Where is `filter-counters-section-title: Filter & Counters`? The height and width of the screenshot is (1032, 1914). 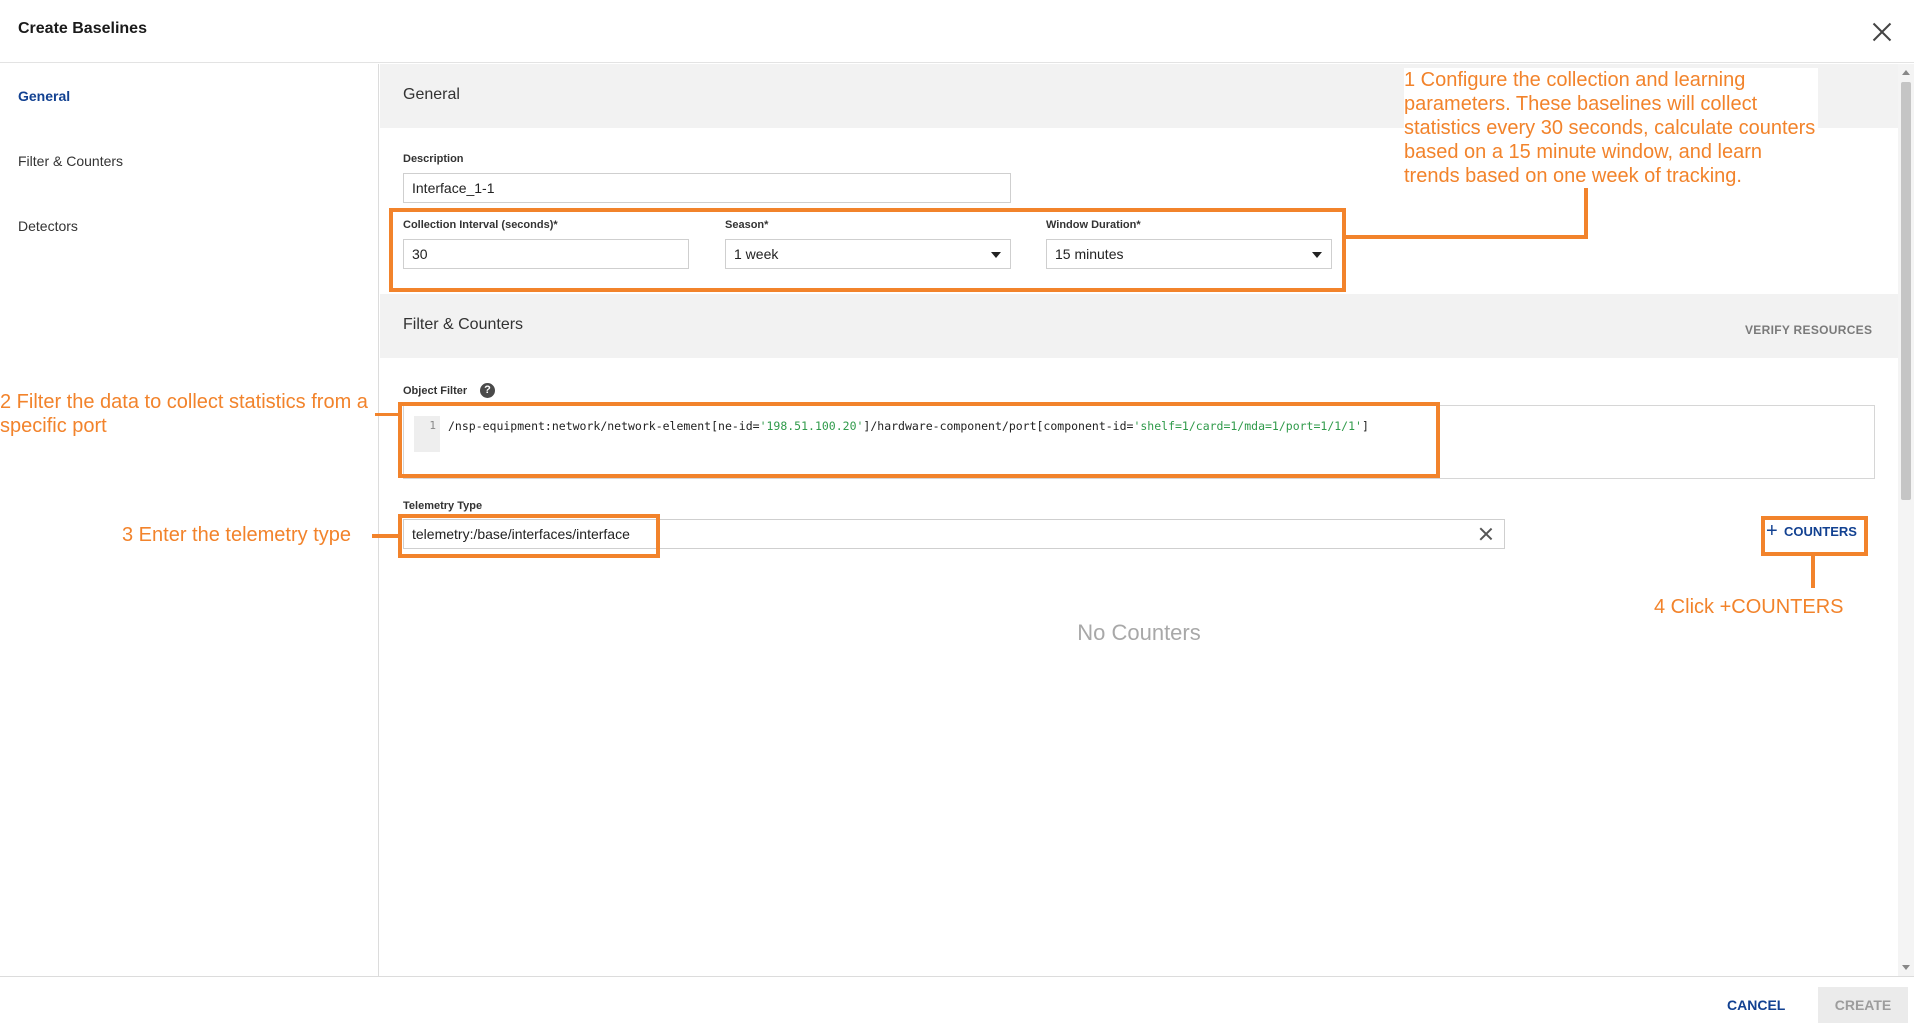 filter-counters-section-title: Filter & Counters is located at coordinates (463, 324).